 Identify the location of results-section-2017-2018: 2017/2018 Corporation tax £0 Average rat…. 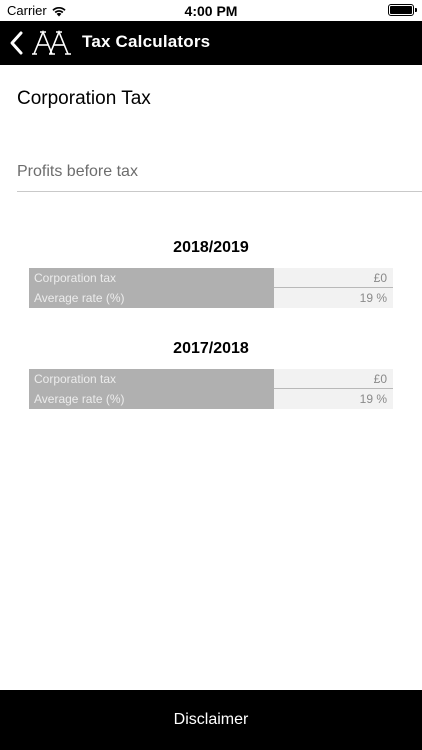
(211, 373).